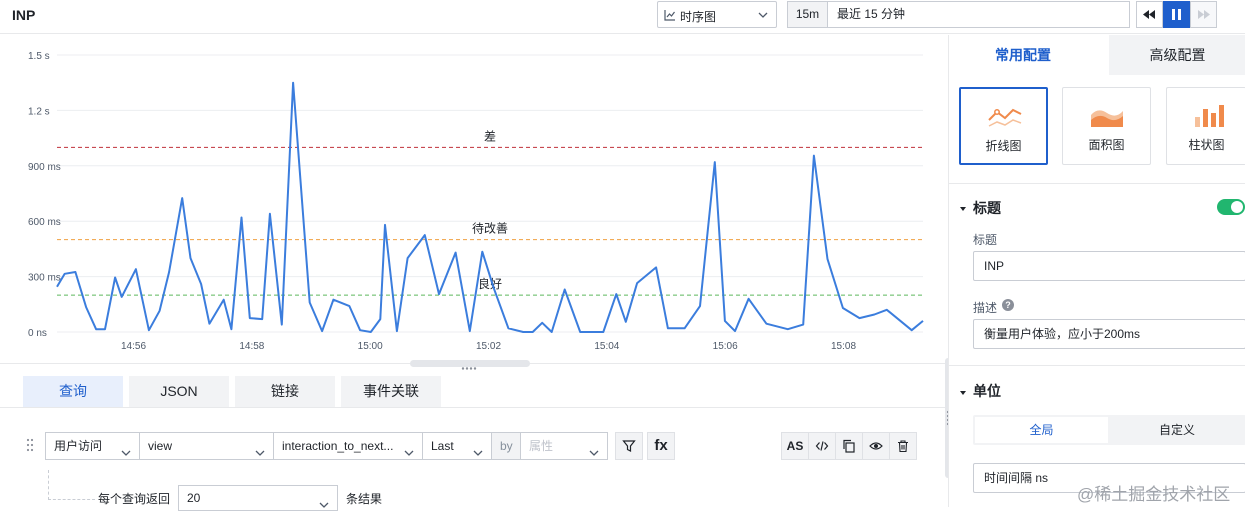 The height and width of the screenshot is (511, 1245). Describe the element at coordinates (1016, 478) in the screenshot. I see `unit-value: 时间间隔 ns` at that location.